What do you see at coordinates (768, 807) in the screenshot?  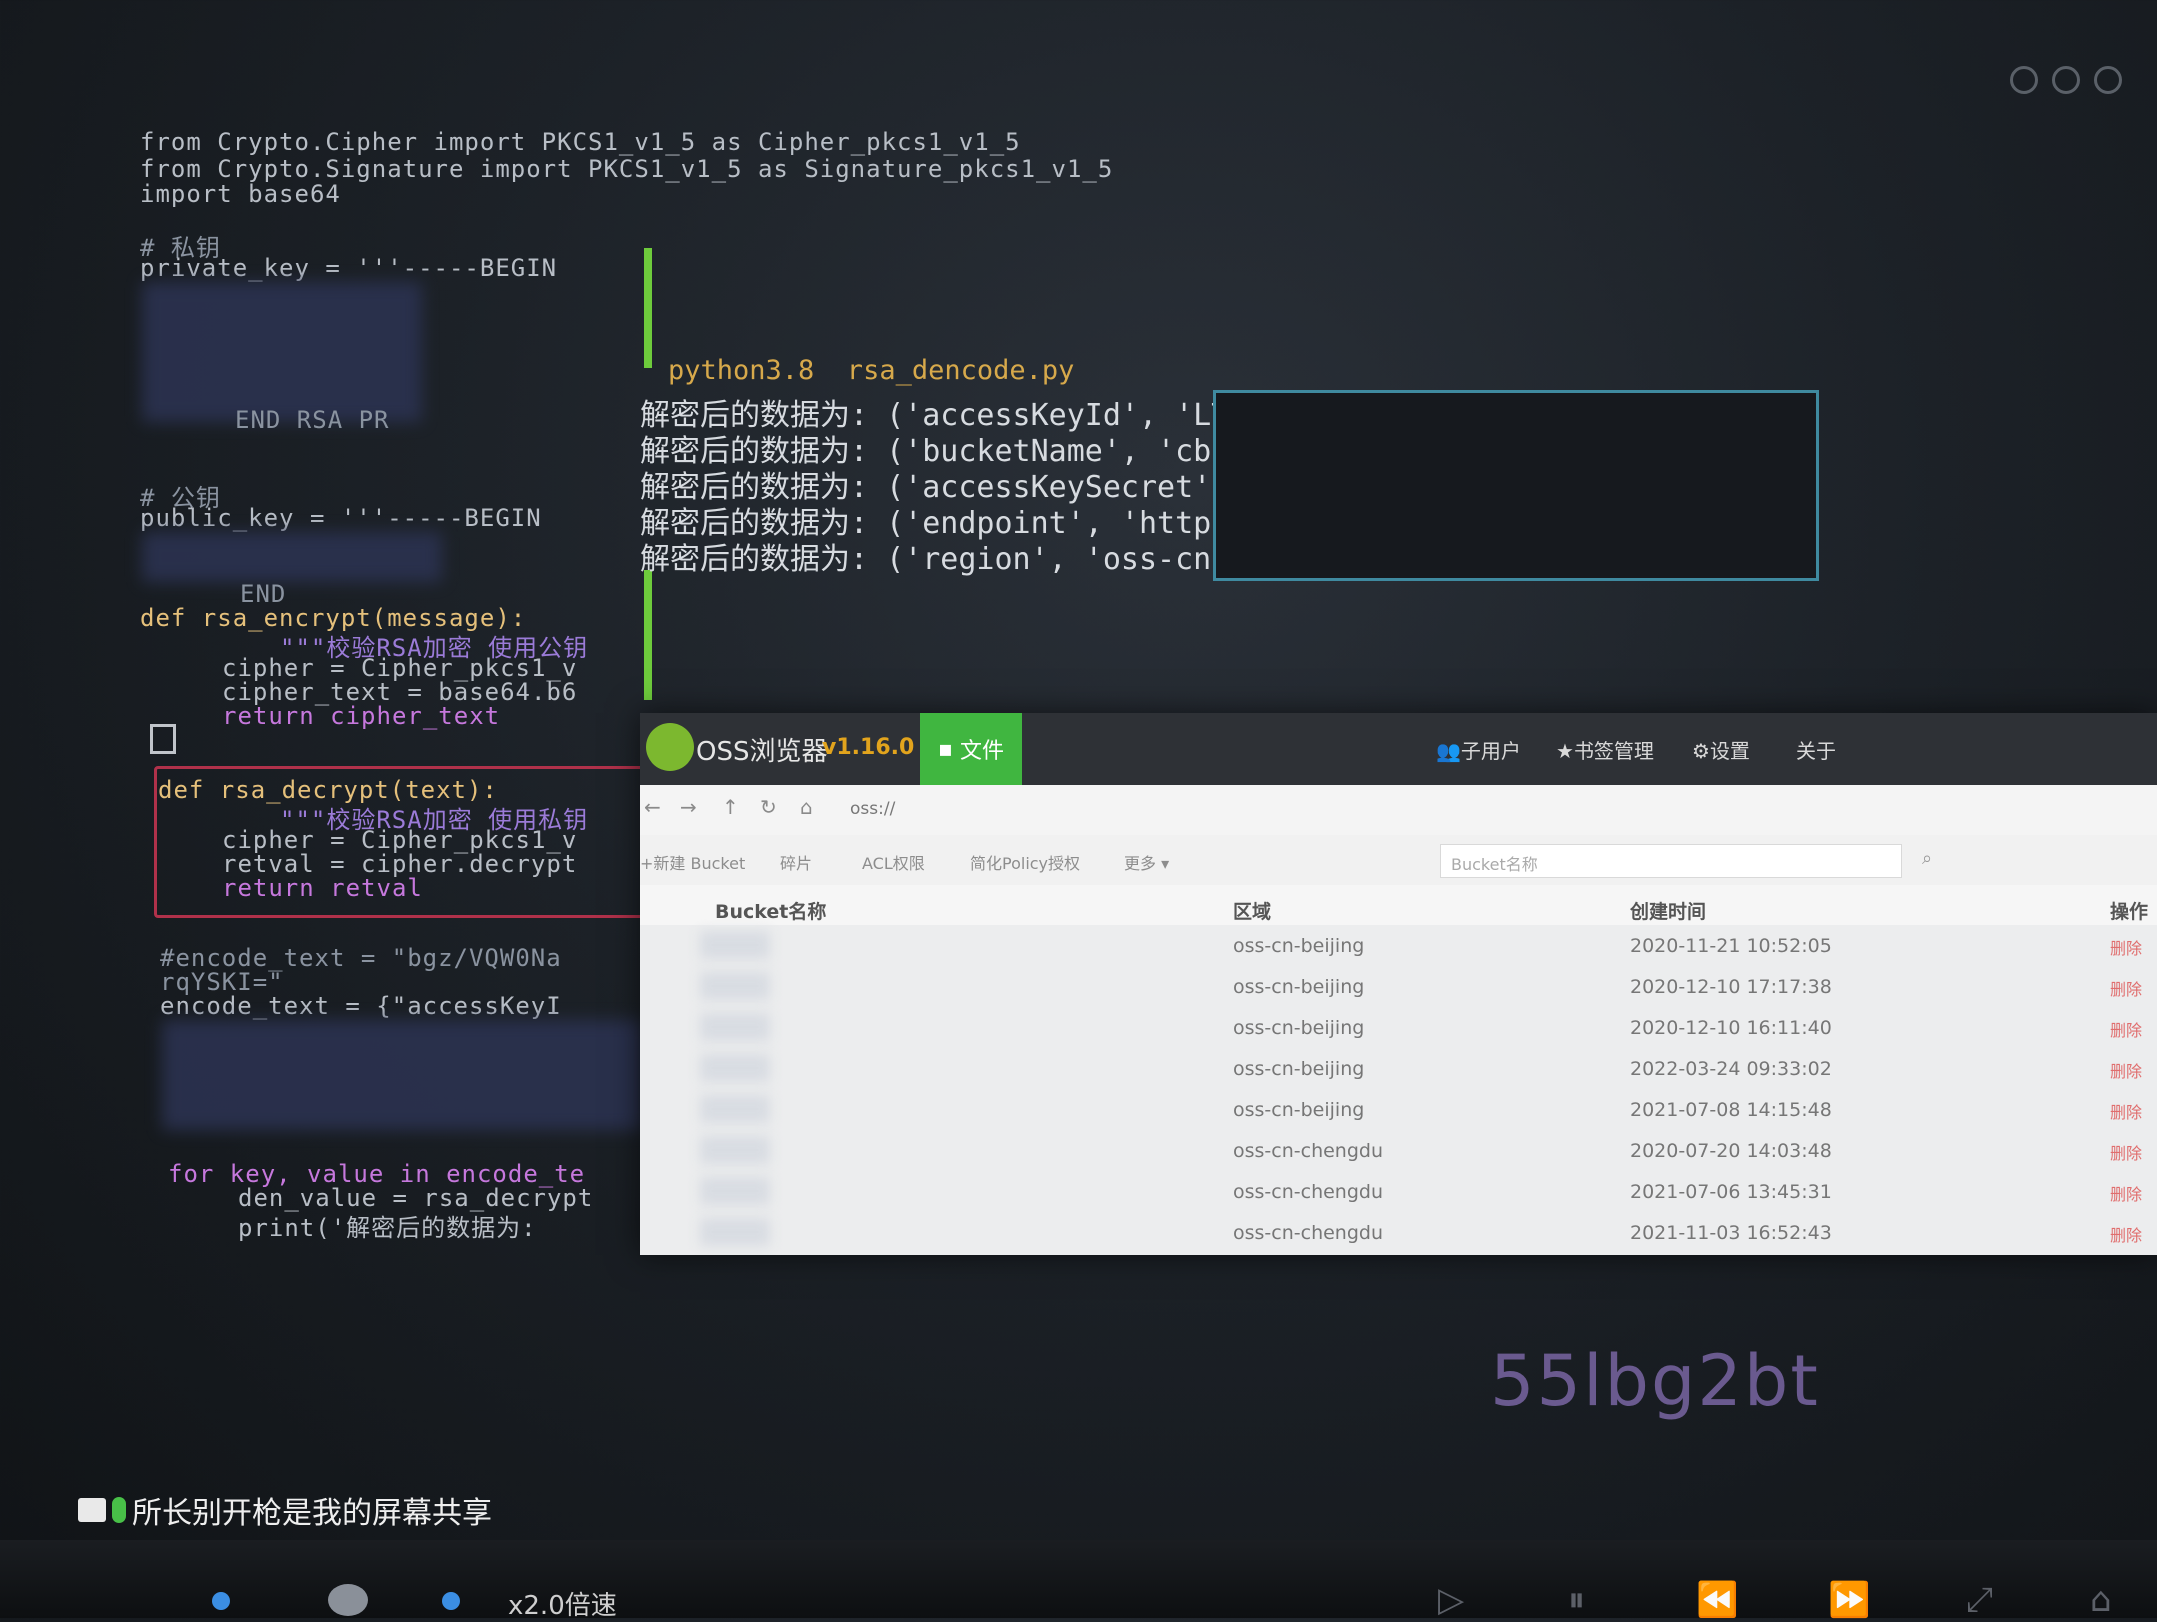 I see `refresh-icon: ↻` at bounding box center [768, 807].